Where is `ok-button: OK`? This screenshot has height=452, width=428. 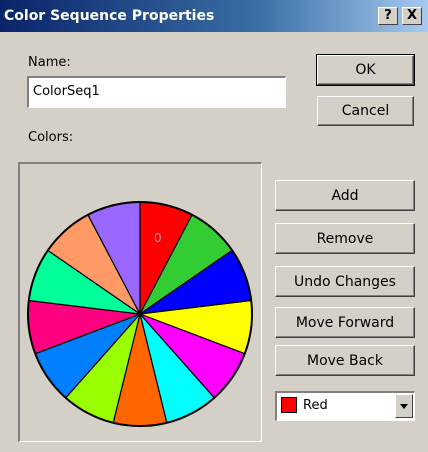 ok-button: OK is located at coordinates (365, 70).